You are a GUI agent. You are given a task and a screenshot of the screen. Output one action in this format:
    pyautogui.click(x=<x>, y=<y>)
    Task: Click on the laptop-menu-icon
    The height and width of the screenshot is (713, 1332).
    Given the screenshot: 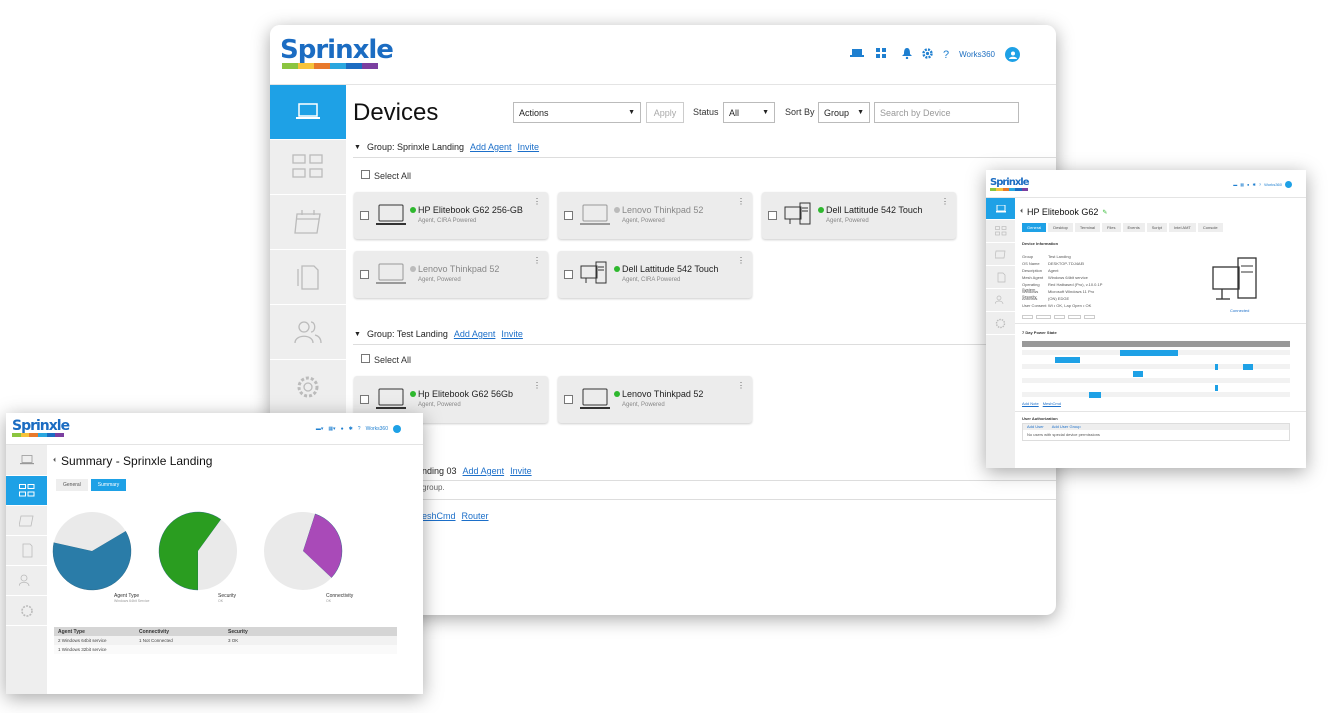 What is the action you would take?
    pyautogui.click(x=858, y=54)
    